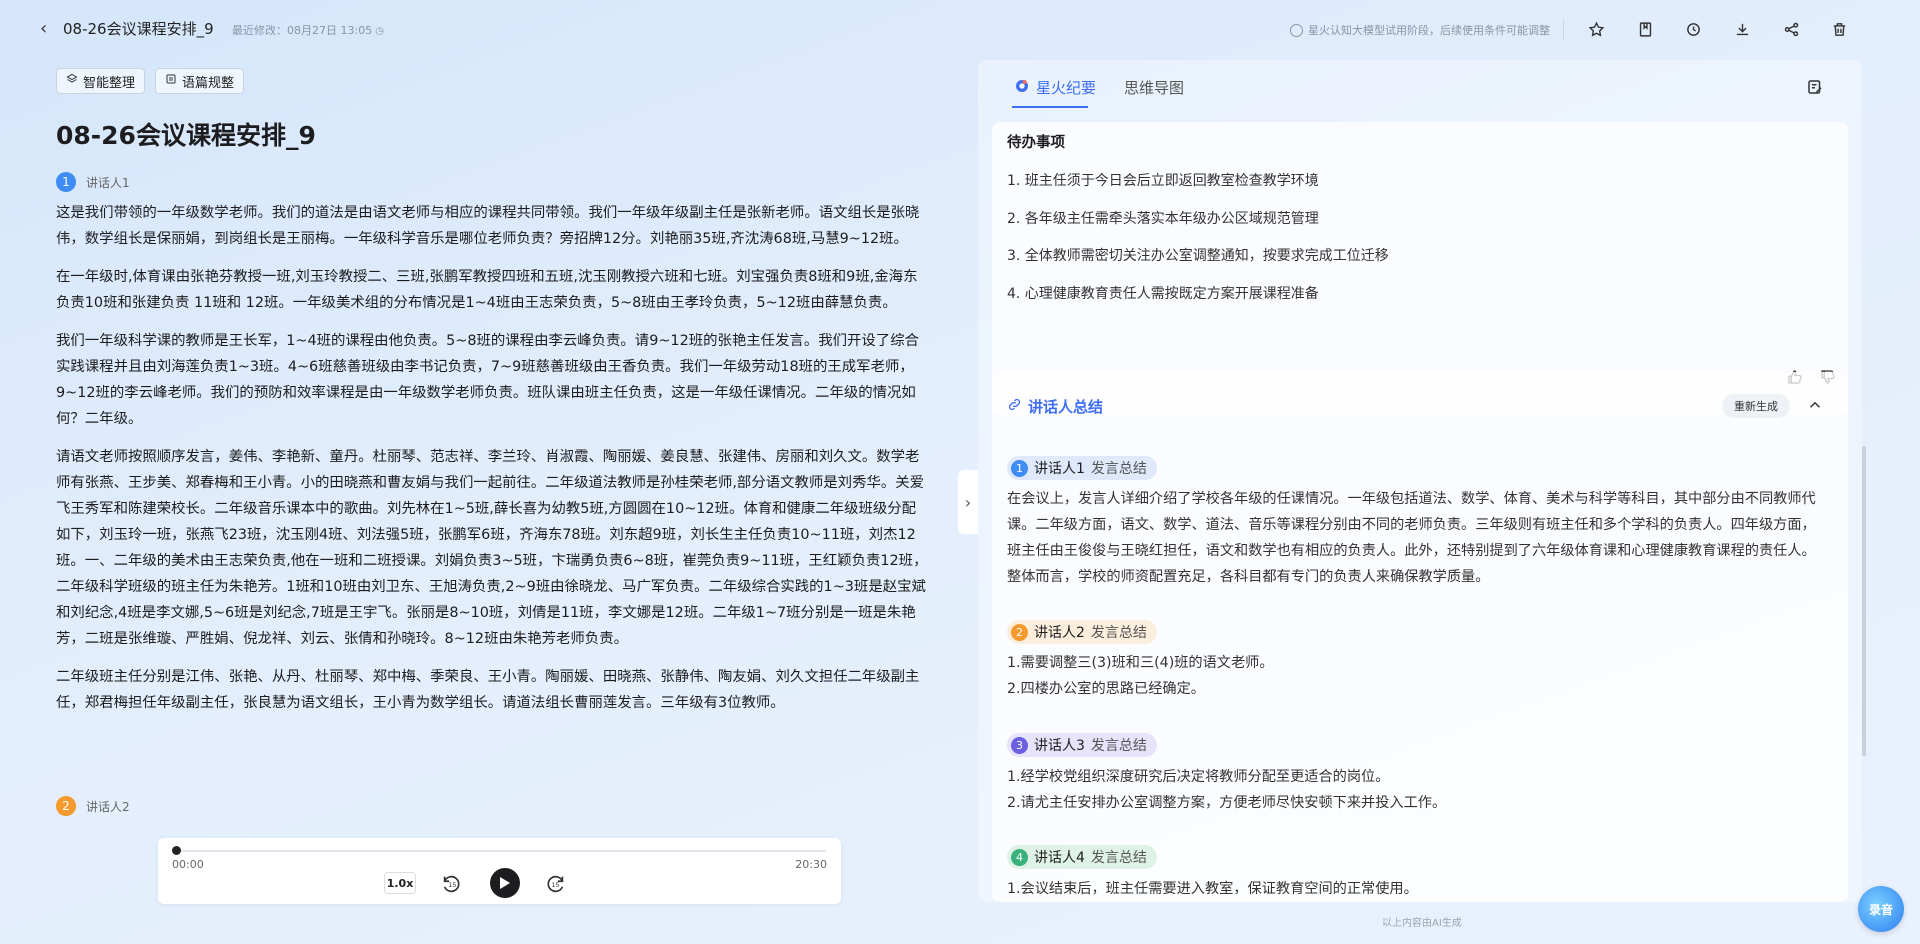 Image resolution: width=1920 pixels, height=944 pixels. Describe the element at coordinates (1163, 181) in the screenshot. I see `todo-item: 1. 班主任须于今日会后立即返回教室检查教学环境` at that location.